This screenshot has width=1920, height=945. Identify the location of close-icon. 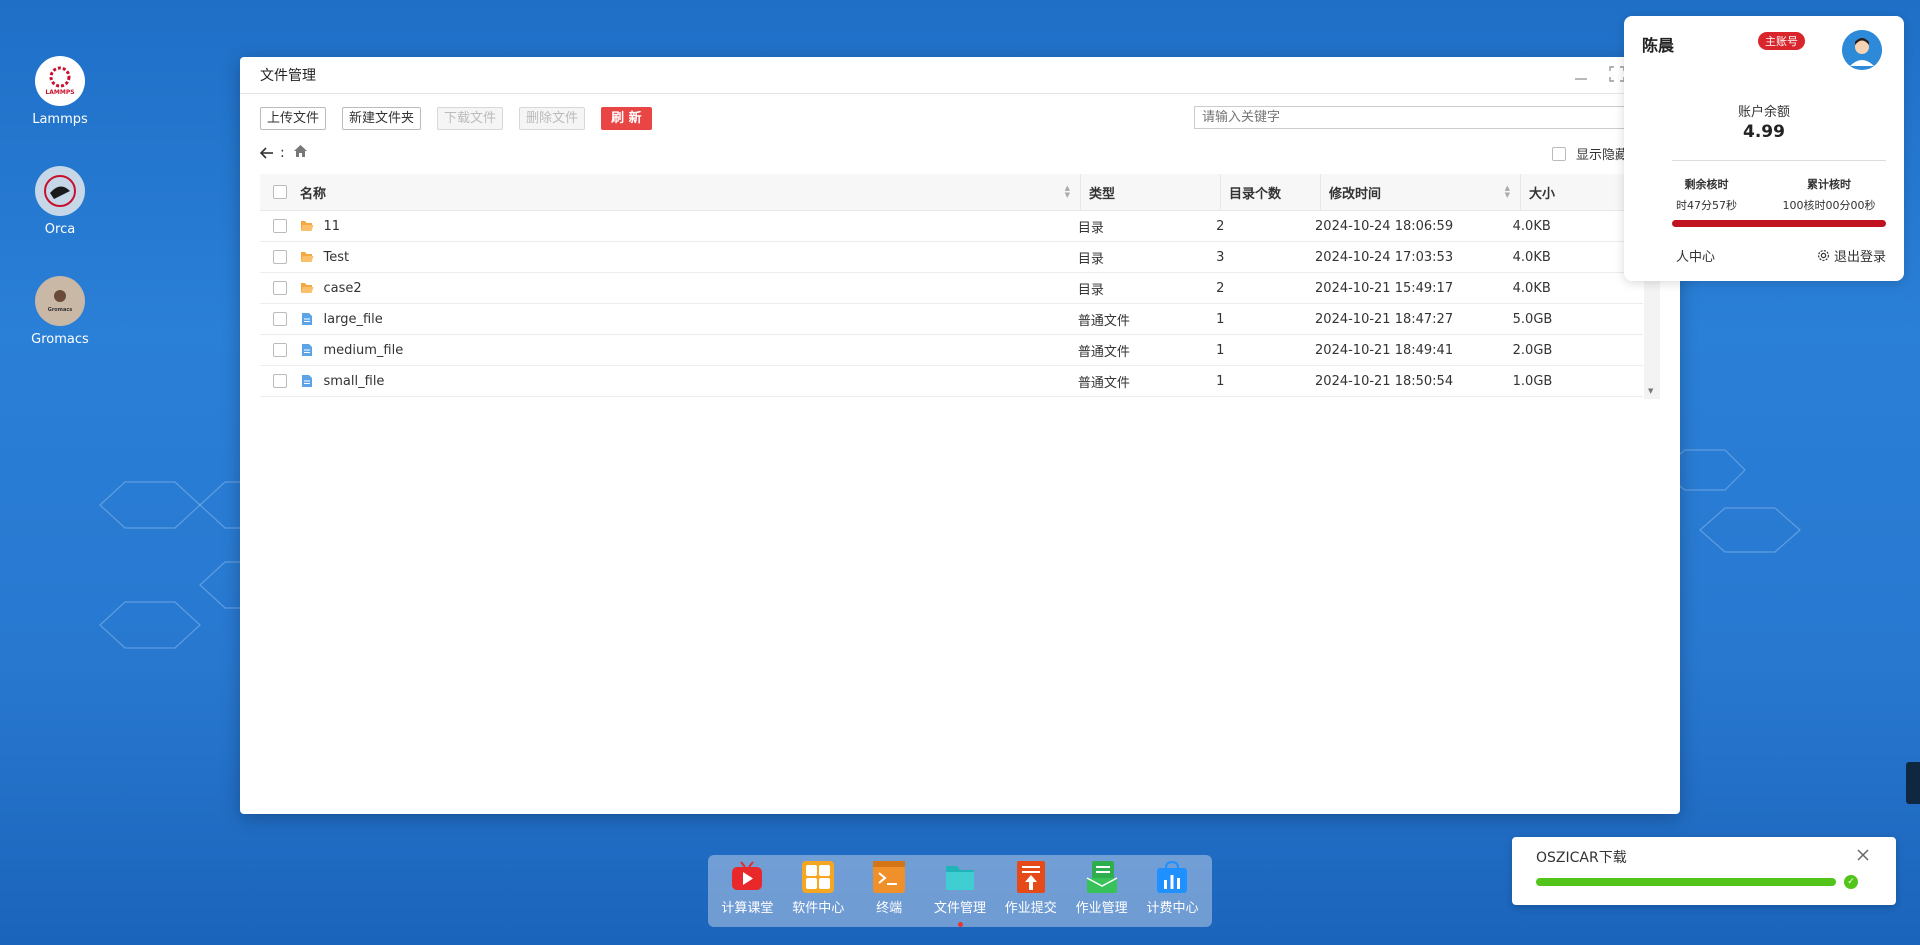
(1863, 856).